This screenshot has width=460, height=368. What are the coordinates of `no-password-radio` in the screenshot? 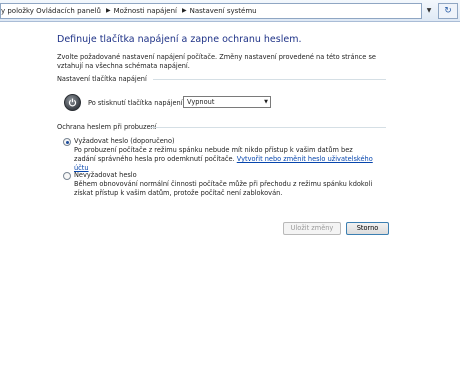 It's located at (67, 176).